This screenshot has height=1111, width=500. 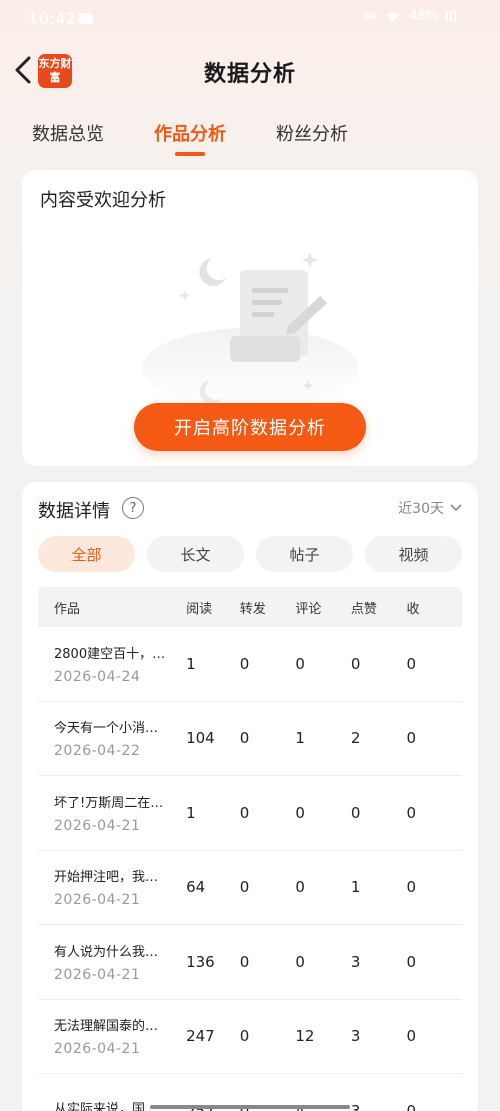 What do you see at coordinates (312, 138) in the screenshot?
I see `tab-fans-analysis: 粉丝分析` at bounding box center [312, 138].